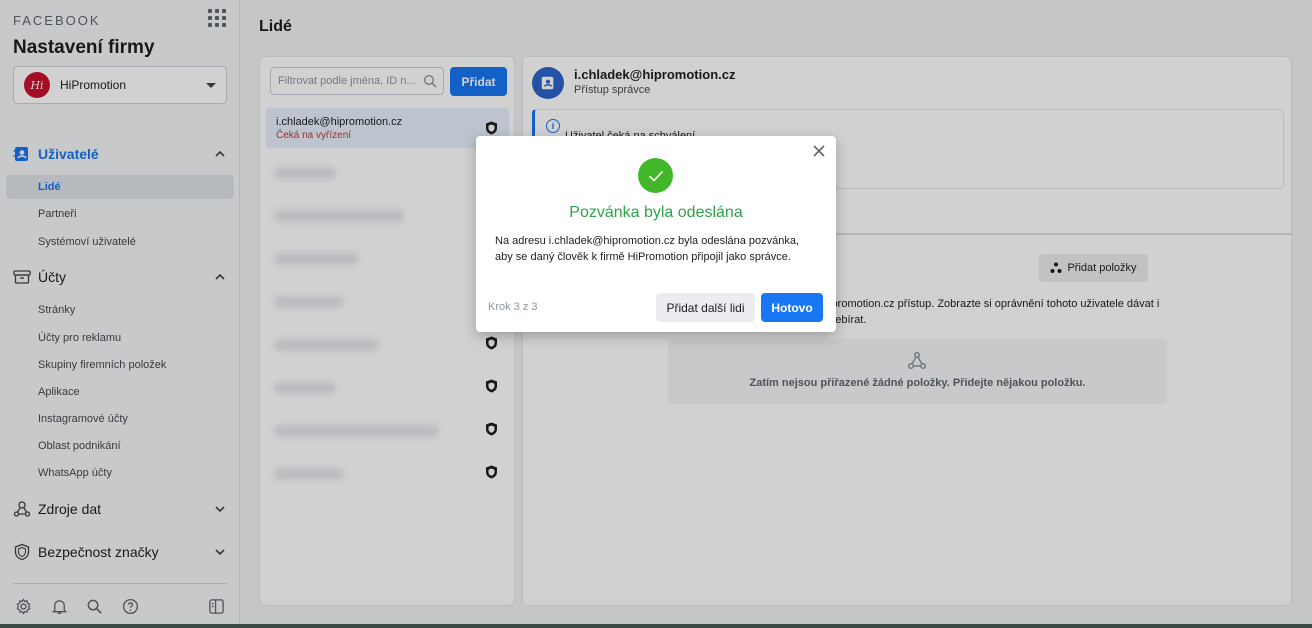 This screenshot has width=1312, height=628. Describe the element at coordinates (513, 307) in the screenshot. I see `step-indicator: Krok 3 z 3` at that location.